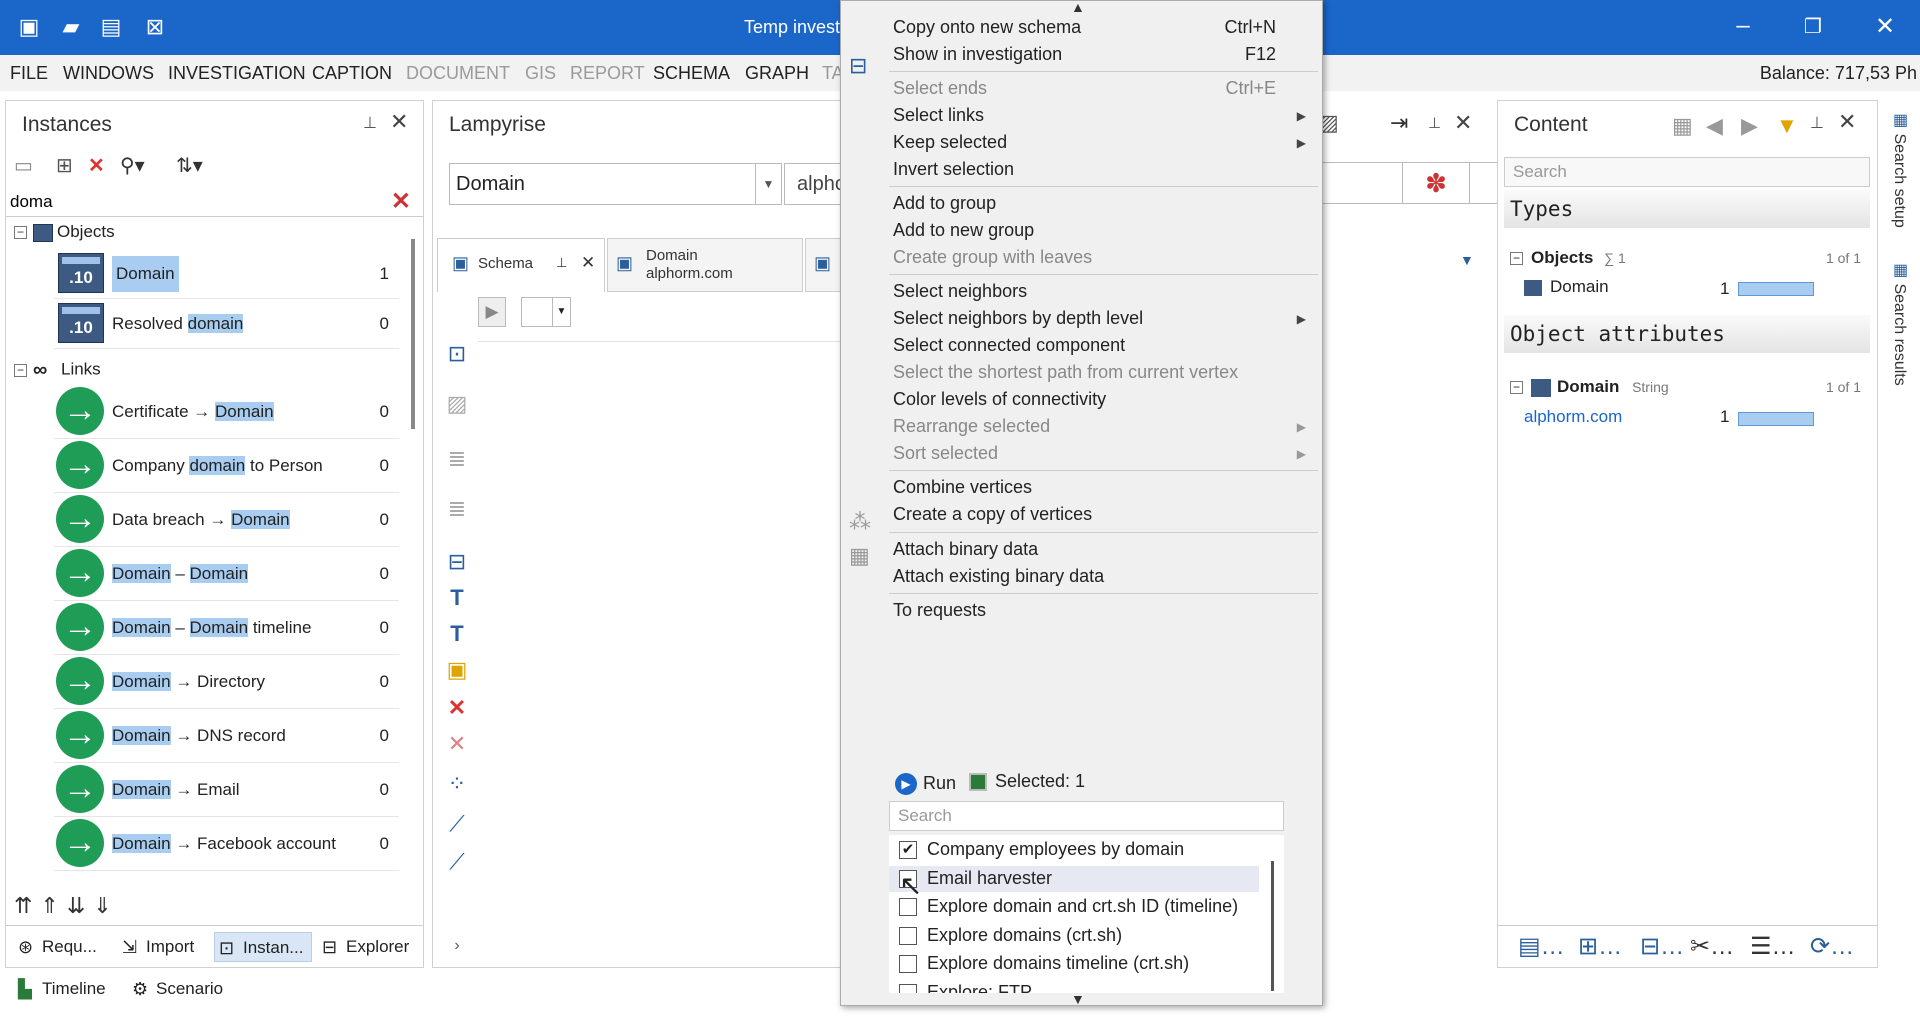 Image resolution: width=1920 pixels, height=1031 pixels. What do you see at coordinates (1743, 26) in the screenshot?
I see `minimize-icon: –` at bounding box center [1743, 26].